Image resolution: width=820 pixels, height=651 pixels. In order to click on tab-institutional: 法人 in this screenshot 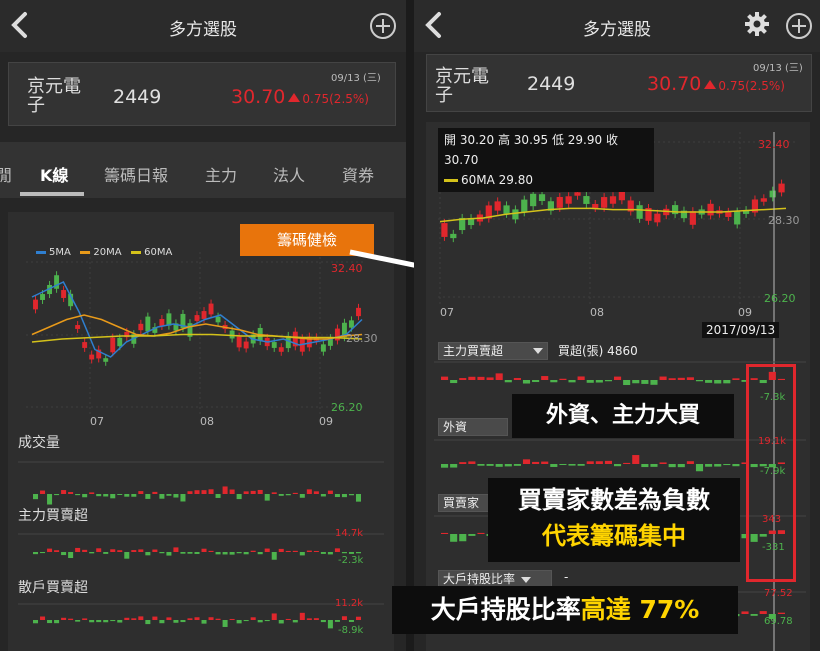, I will do `click(289, 174)`.